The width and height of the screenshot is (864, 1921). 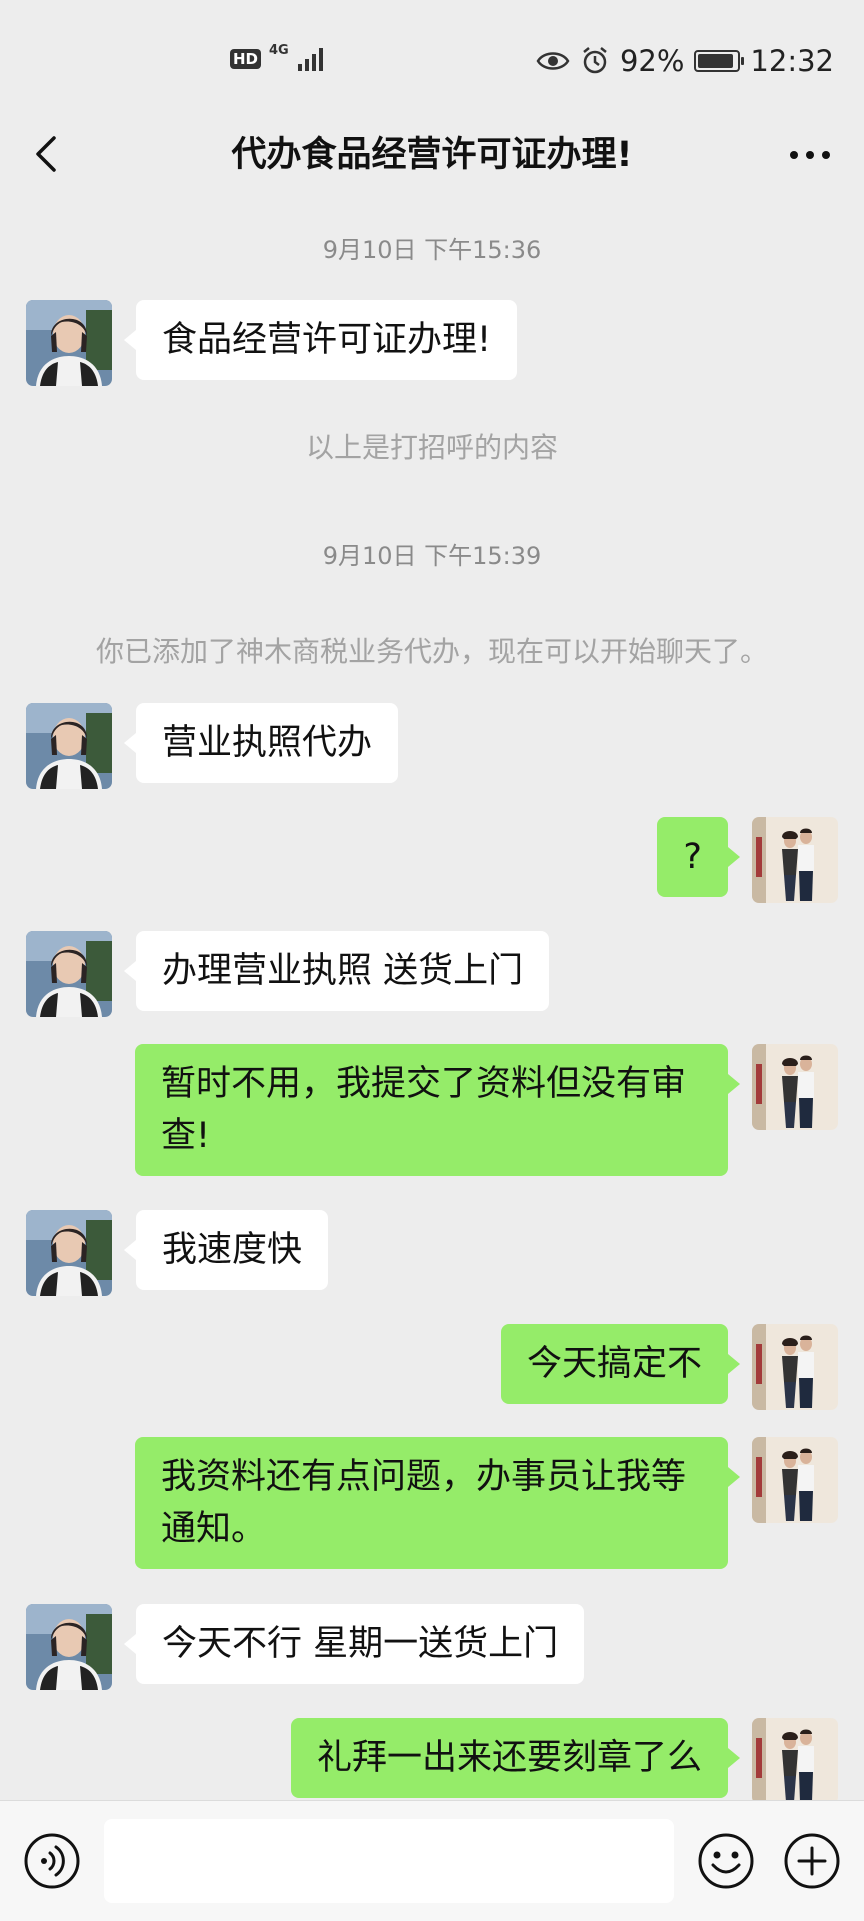 What do you see at coordinates (553, 61) in the screenshot?
I see `eye-icon` at bounding box center [553, 61].